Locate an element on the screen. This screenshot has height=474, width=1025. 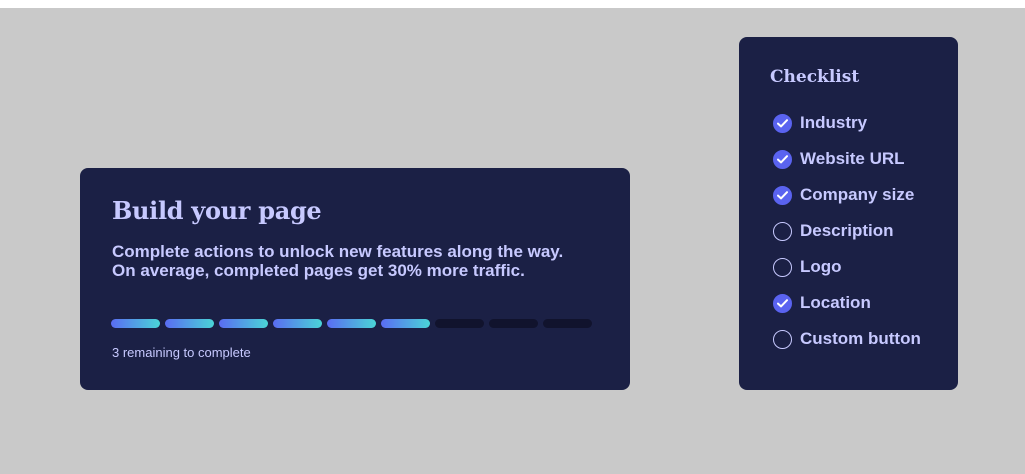
checklist-item-description: Description is located at coordinates (847, 231).